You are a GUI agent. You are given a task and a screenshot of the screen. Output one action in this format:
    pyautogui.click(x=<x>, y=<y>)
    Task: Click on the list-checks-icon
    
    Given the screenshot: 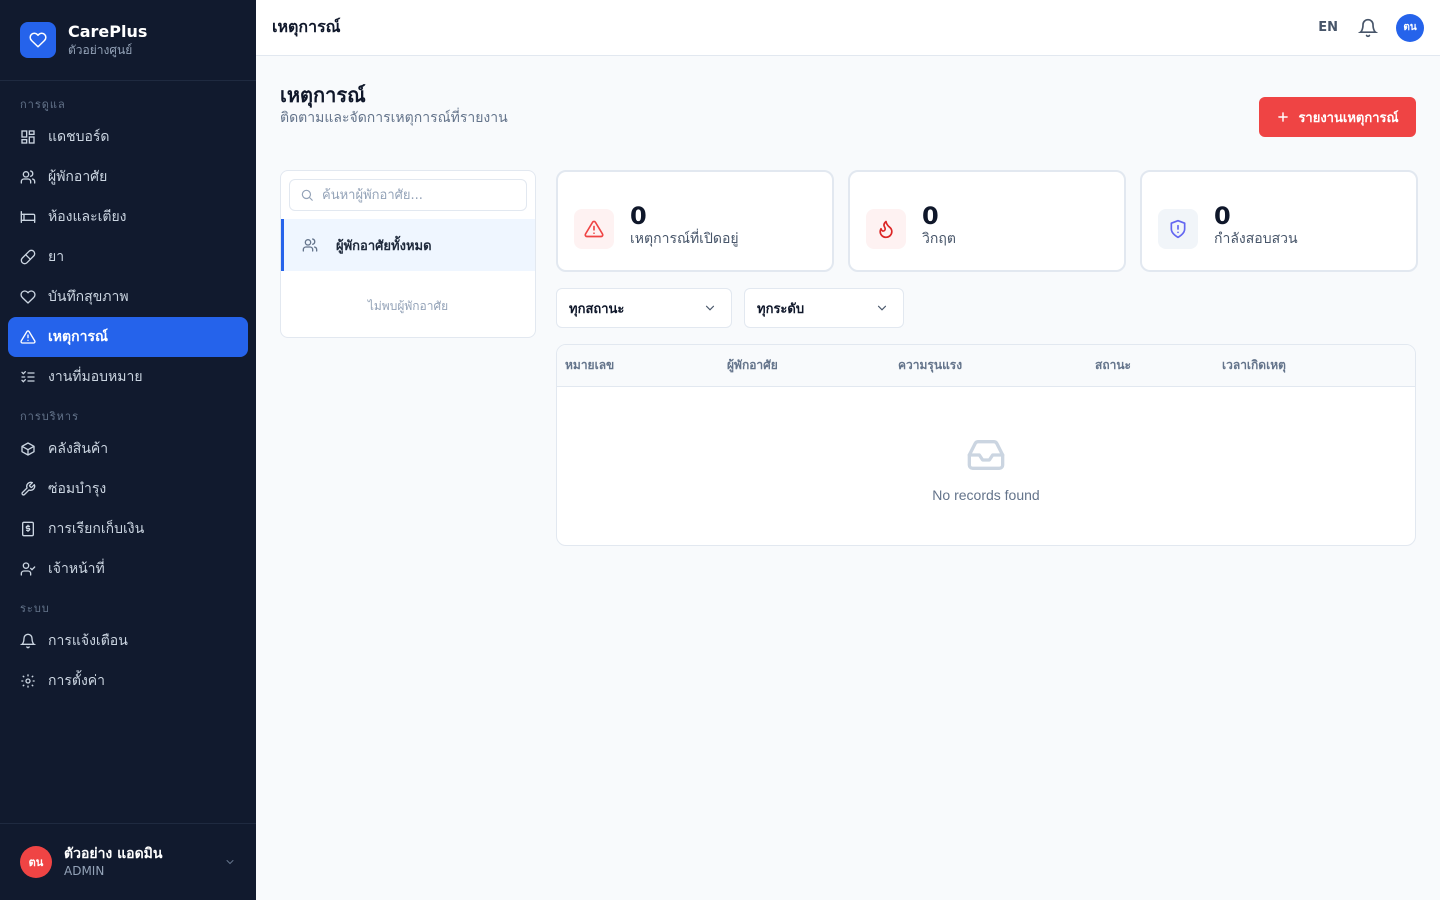 What is the action you would take?
    pyautogui.click(x=28, y=377)
    